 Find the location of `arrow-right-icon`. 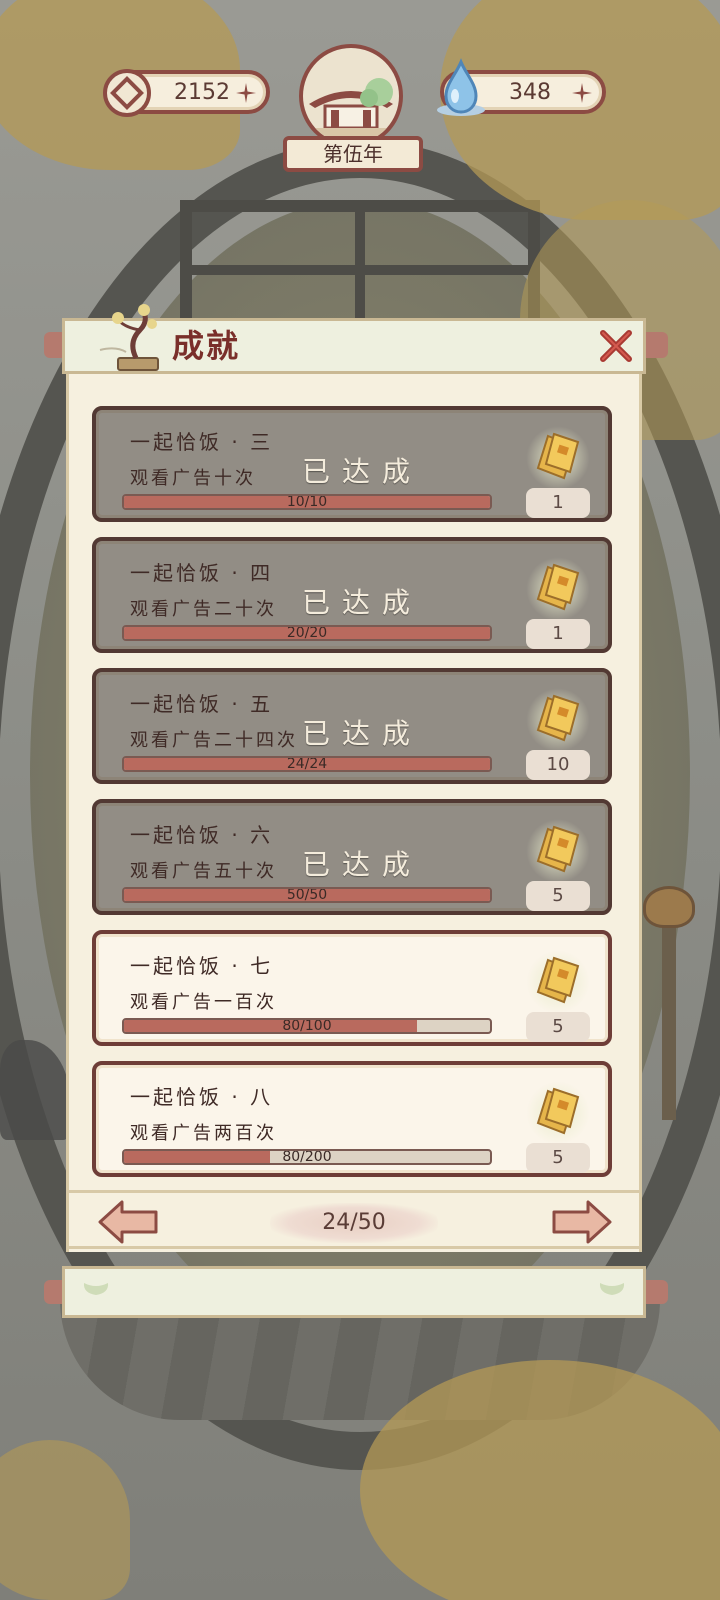

arrow-right-icon is located at coordinates (582, 1222).